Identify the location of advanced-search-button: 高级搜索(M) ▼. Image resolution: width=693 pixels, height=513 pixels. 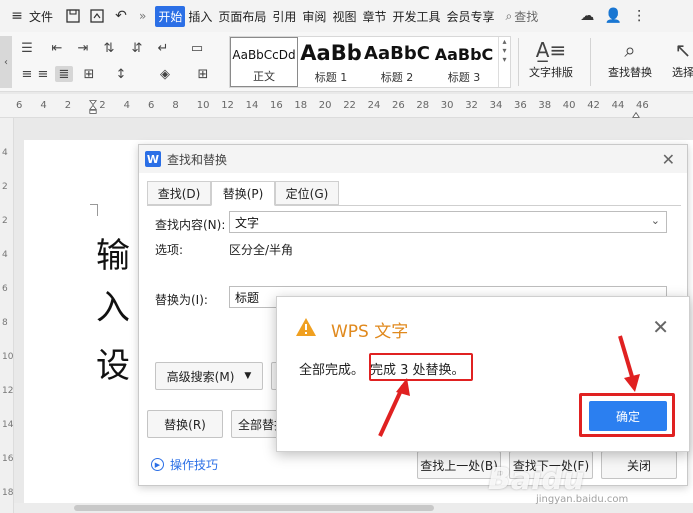
(209, 376).